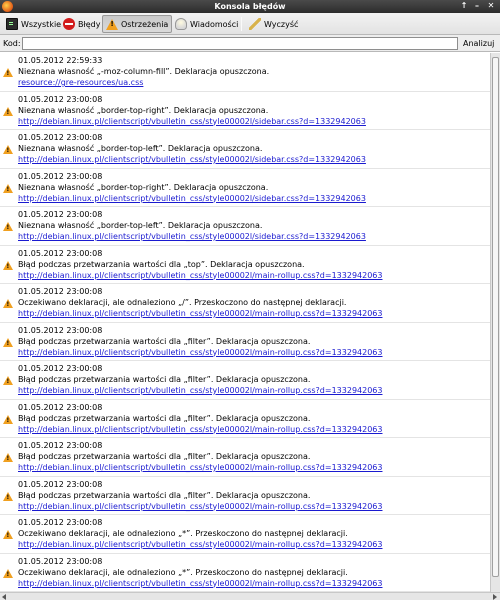  Describe the element at coordinates (478, 43) in the screenshot. I see `analyze-button: Analizuj` at that location.